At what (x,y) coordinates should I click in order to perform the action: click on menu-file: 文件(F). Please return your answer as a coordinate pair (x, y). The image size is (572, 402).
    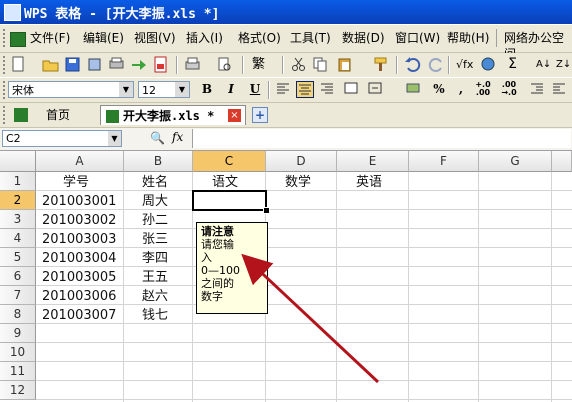
    Looking at the image, I should click on (50, 38).